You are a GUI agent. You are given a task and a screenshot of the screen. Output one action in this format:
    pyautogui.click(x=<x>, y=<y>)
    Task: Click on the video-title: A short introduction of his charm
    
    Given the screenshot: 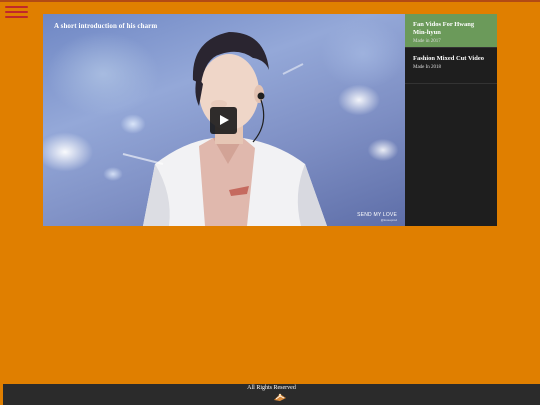 What is the action you would take?
    pyautogui.click(x=106, y=26)
    